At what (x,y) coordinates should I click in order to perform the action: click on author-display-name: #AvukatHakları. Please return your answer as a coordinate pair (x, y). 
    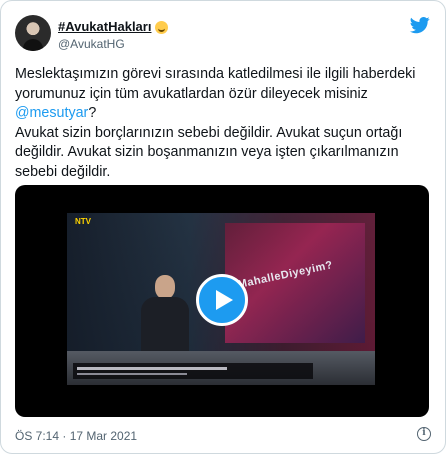
    Looking at the image, I should click on (113, 26).